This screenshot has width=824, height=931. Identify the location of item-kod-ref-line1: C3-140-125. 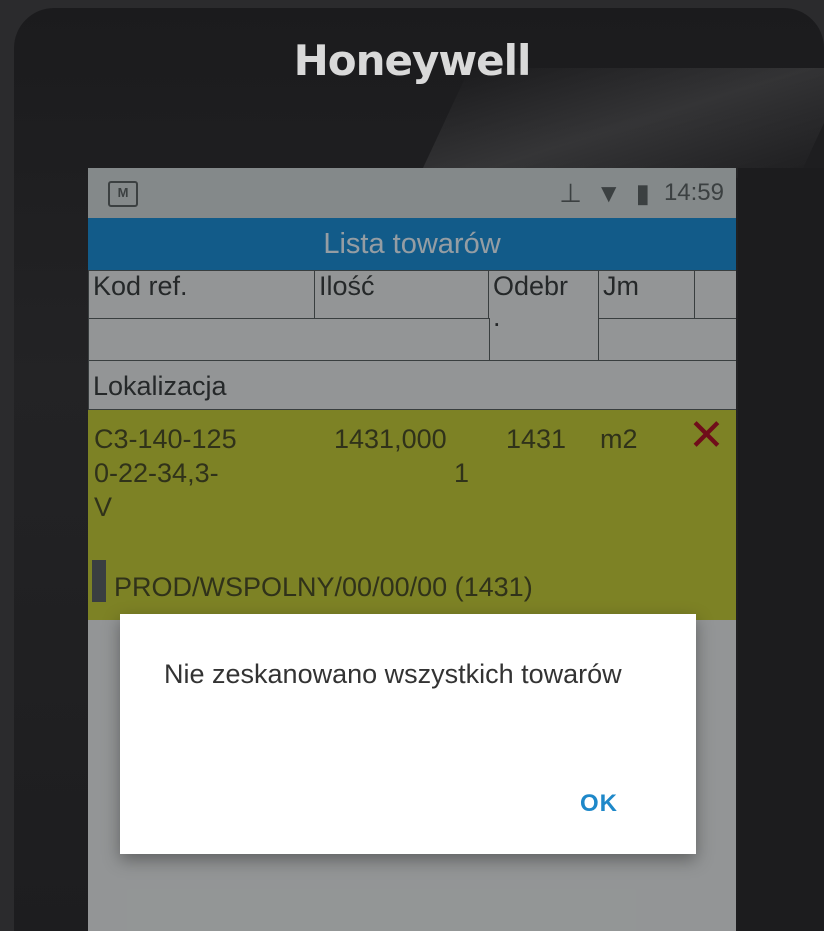
(165, 439).